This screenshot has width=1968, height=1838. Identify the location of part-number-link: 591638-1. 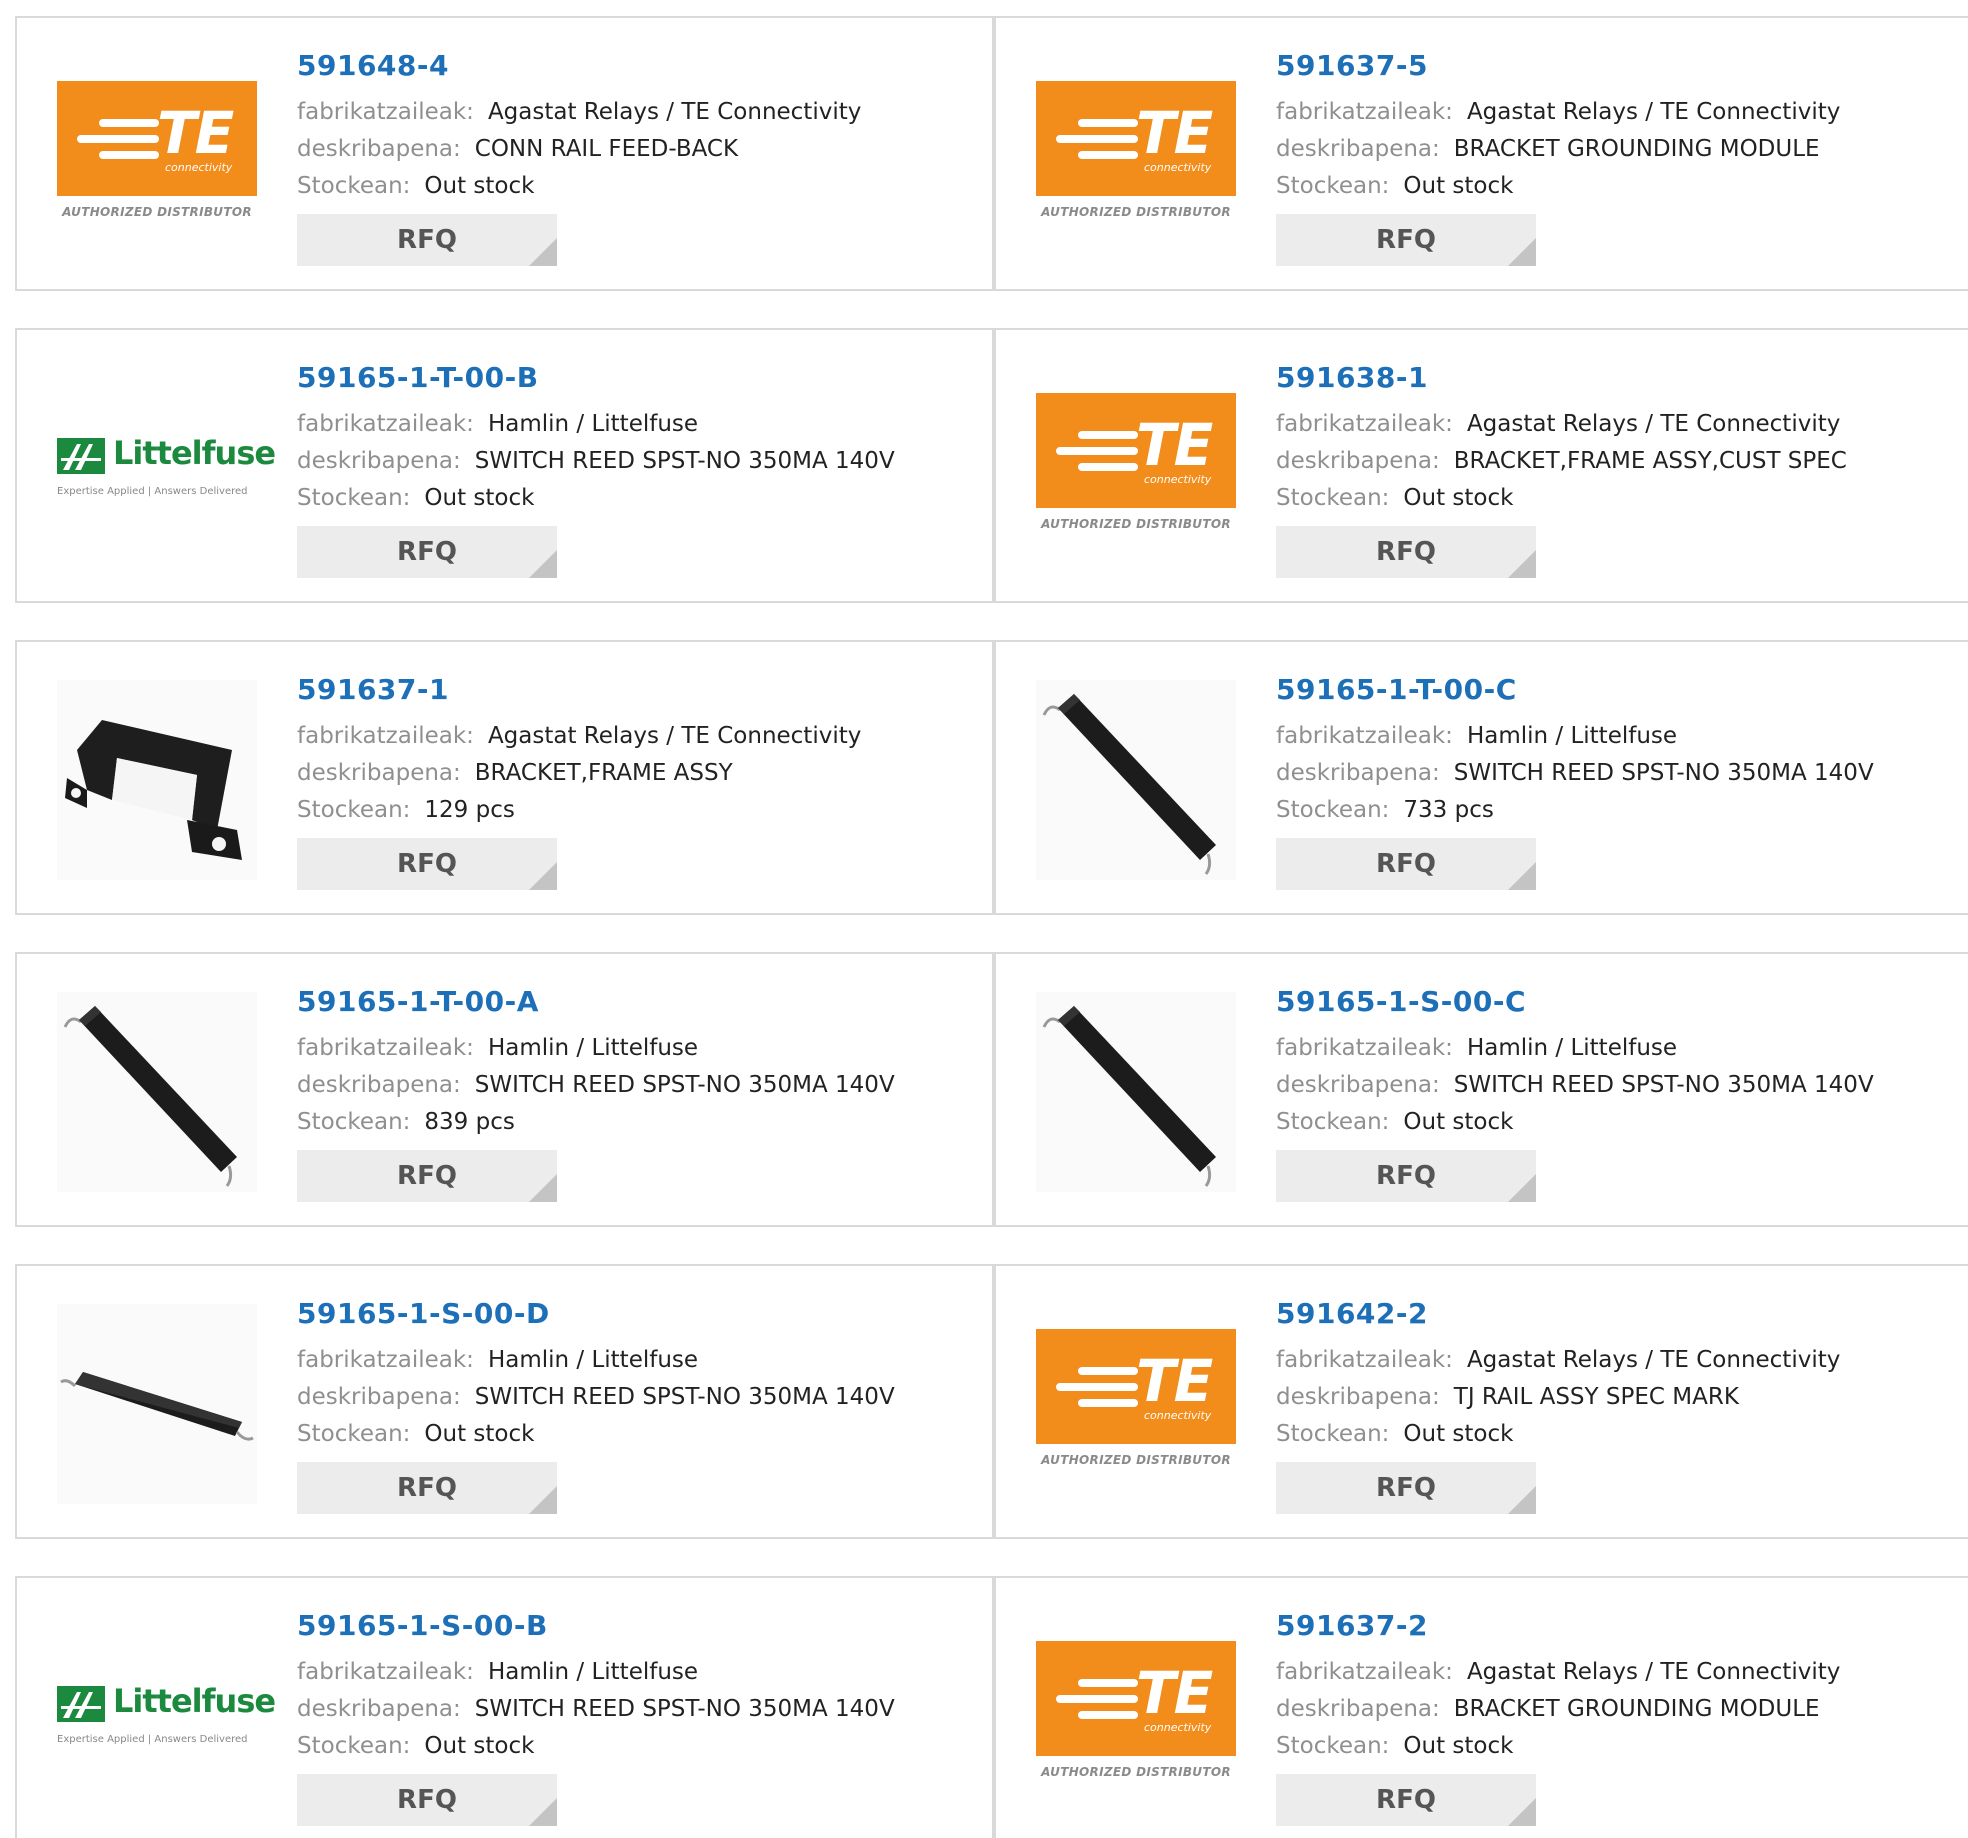
(1617, 378).